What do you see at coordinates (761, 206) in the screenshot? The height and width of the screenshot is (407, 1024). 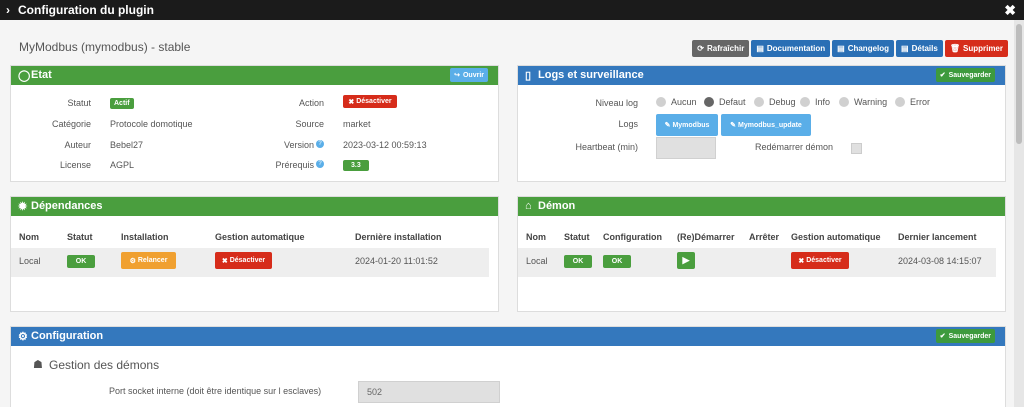 I see `demon-header: ⌂ Démon` at bounding box center [761, 206].